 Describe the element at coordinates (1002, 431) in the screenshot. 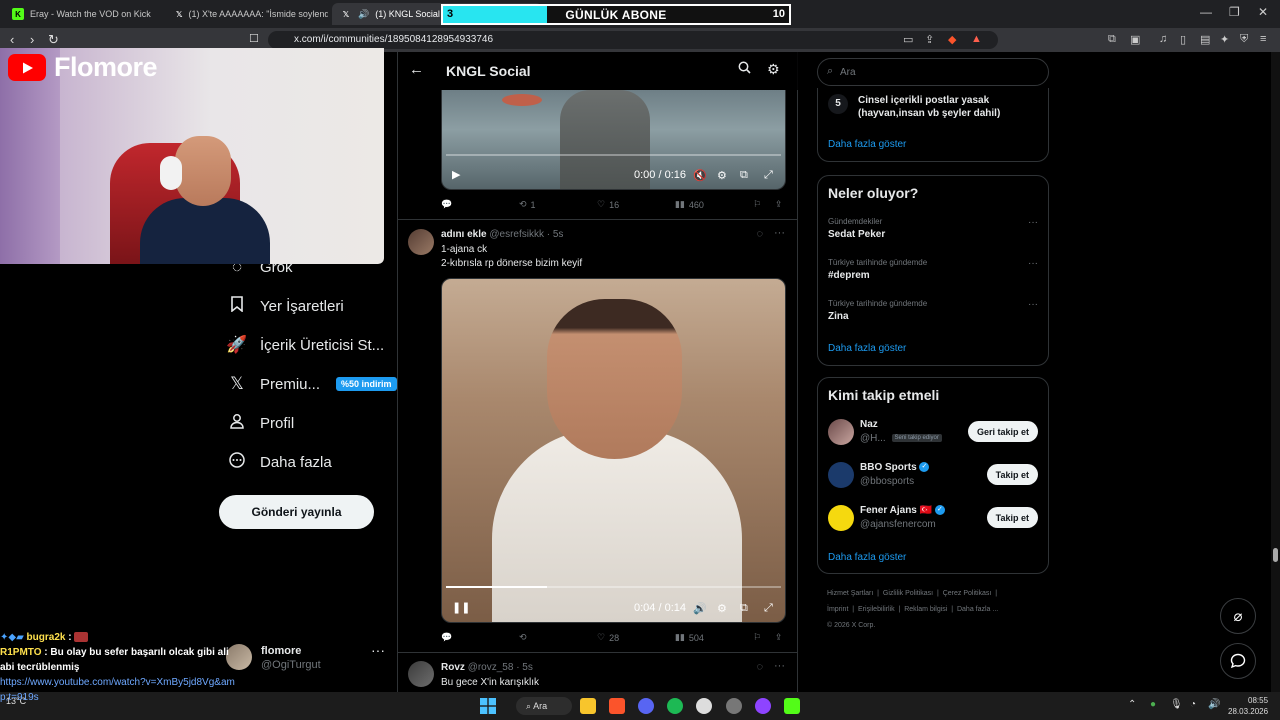

I see `follow-back-button: Geri takip et` at that location.